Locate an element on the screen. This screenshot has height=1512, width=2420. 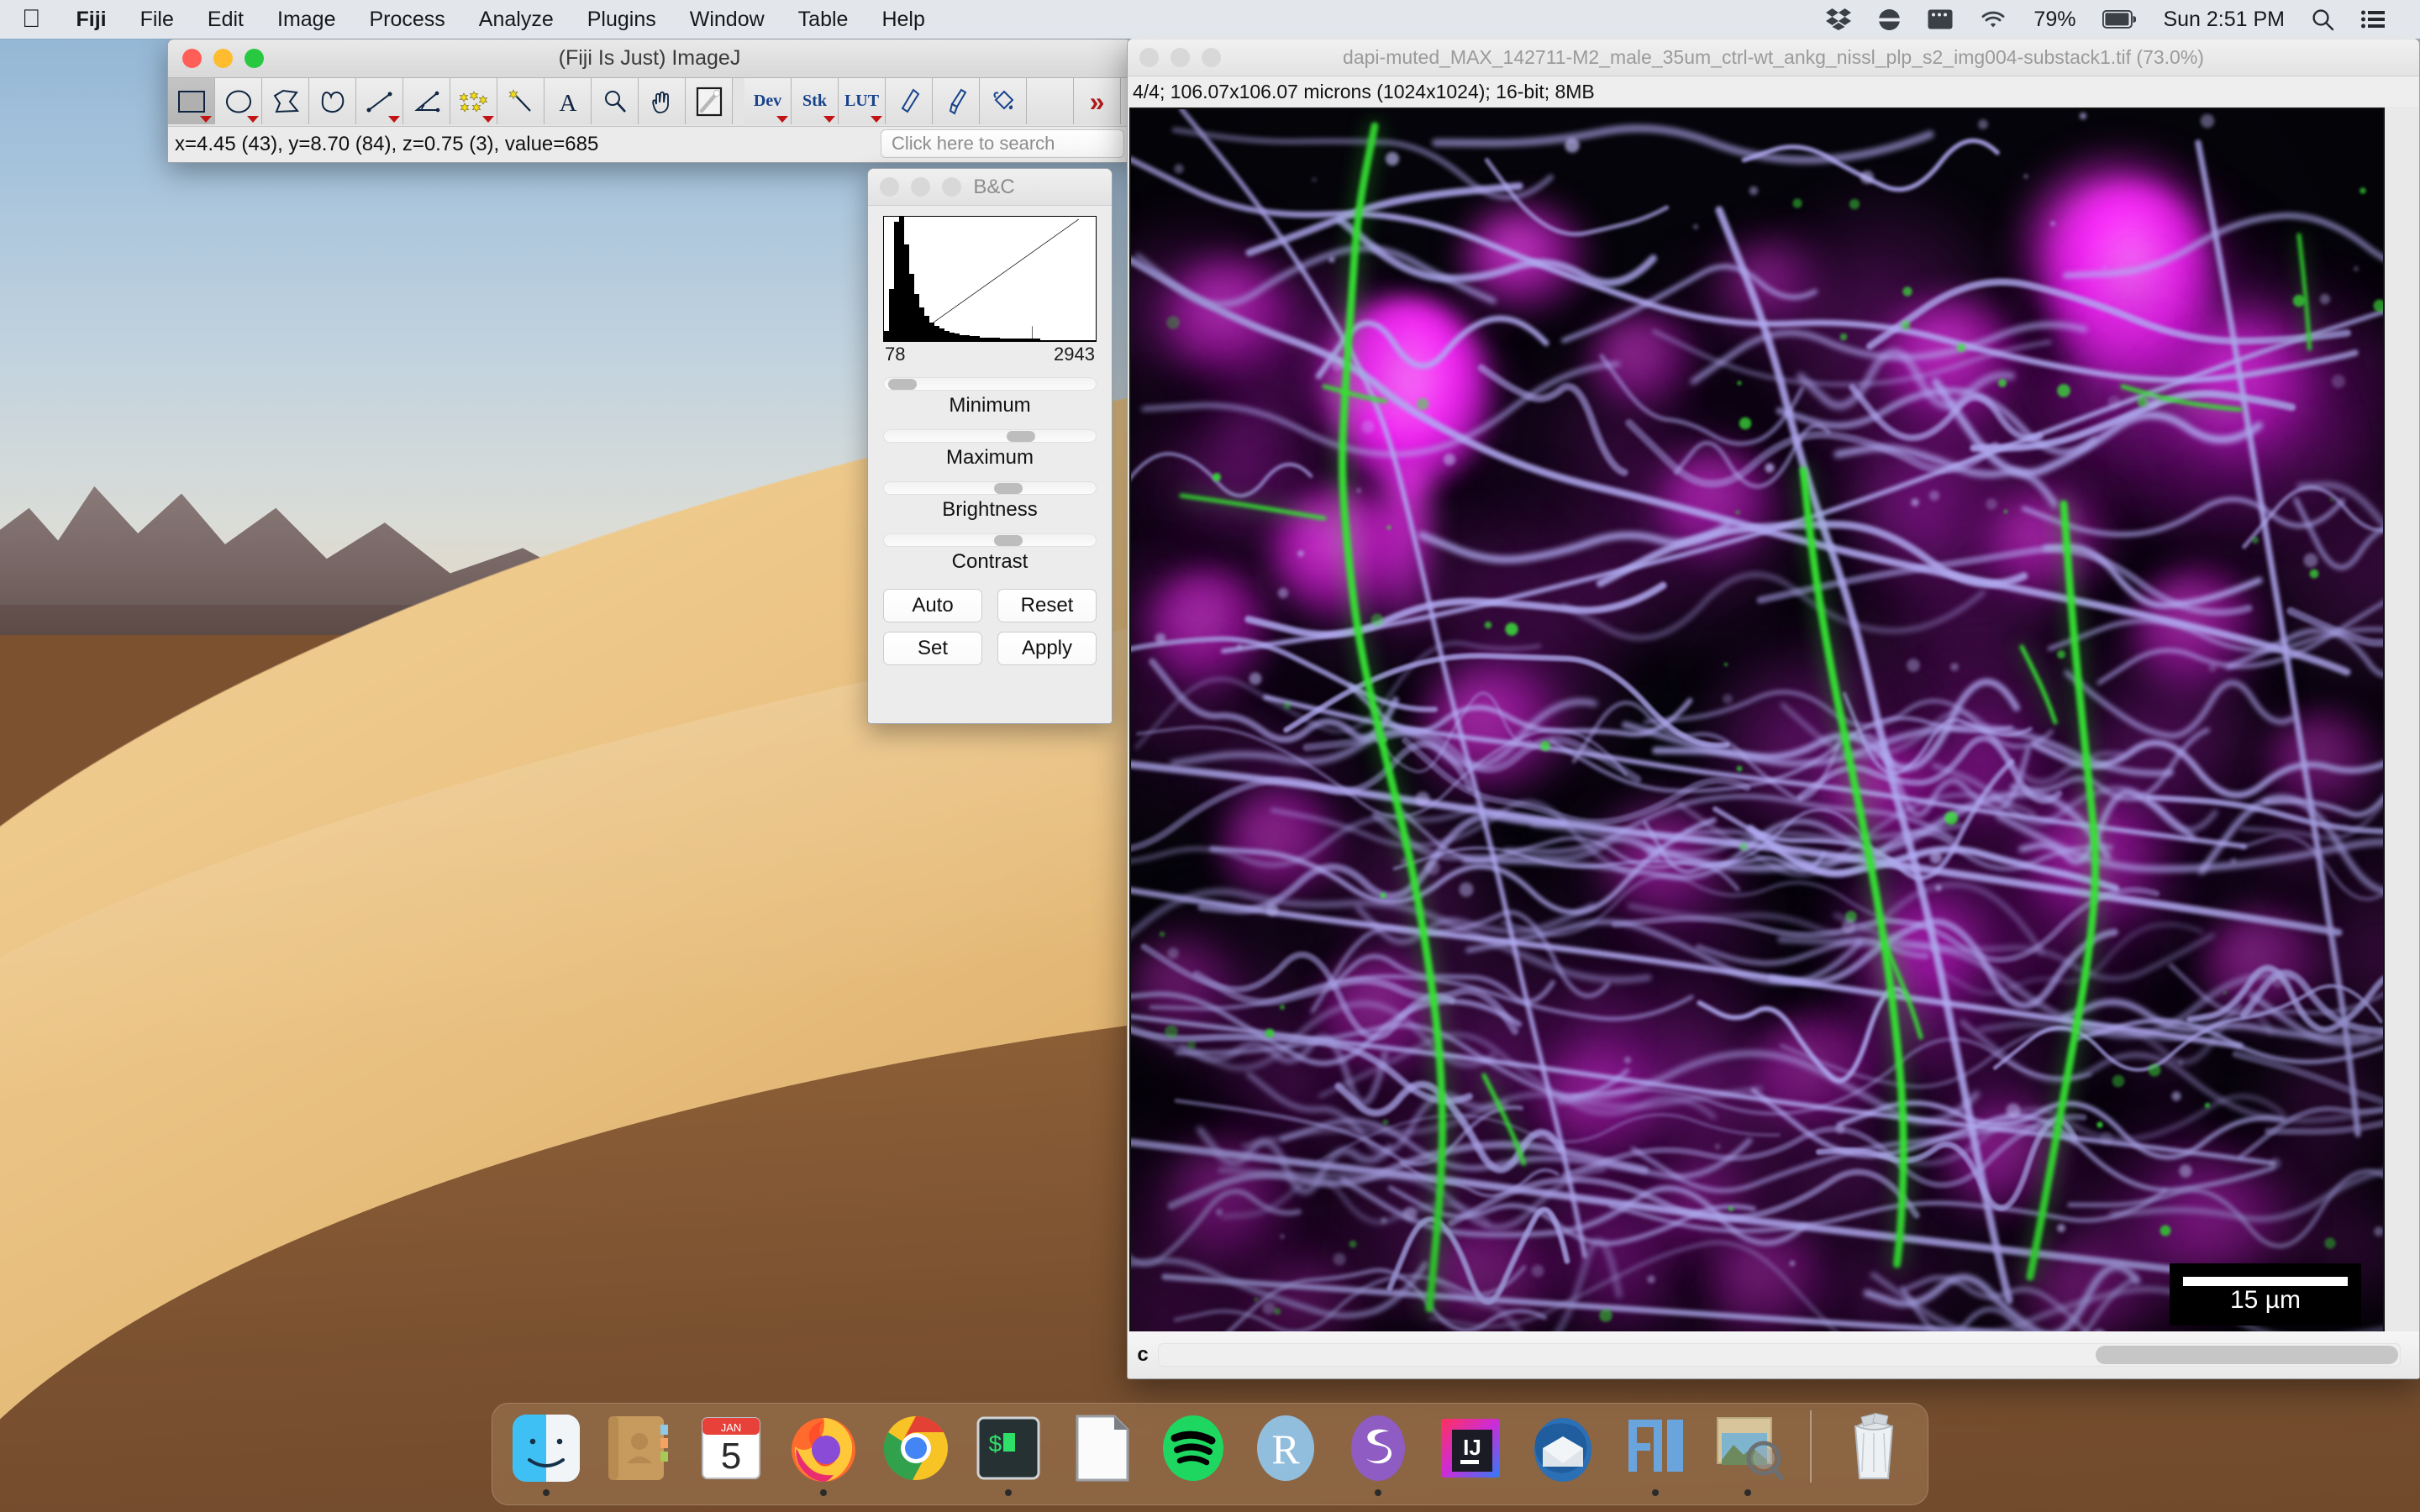
dock-item-emacs is located at coordinates (1378, 1453).